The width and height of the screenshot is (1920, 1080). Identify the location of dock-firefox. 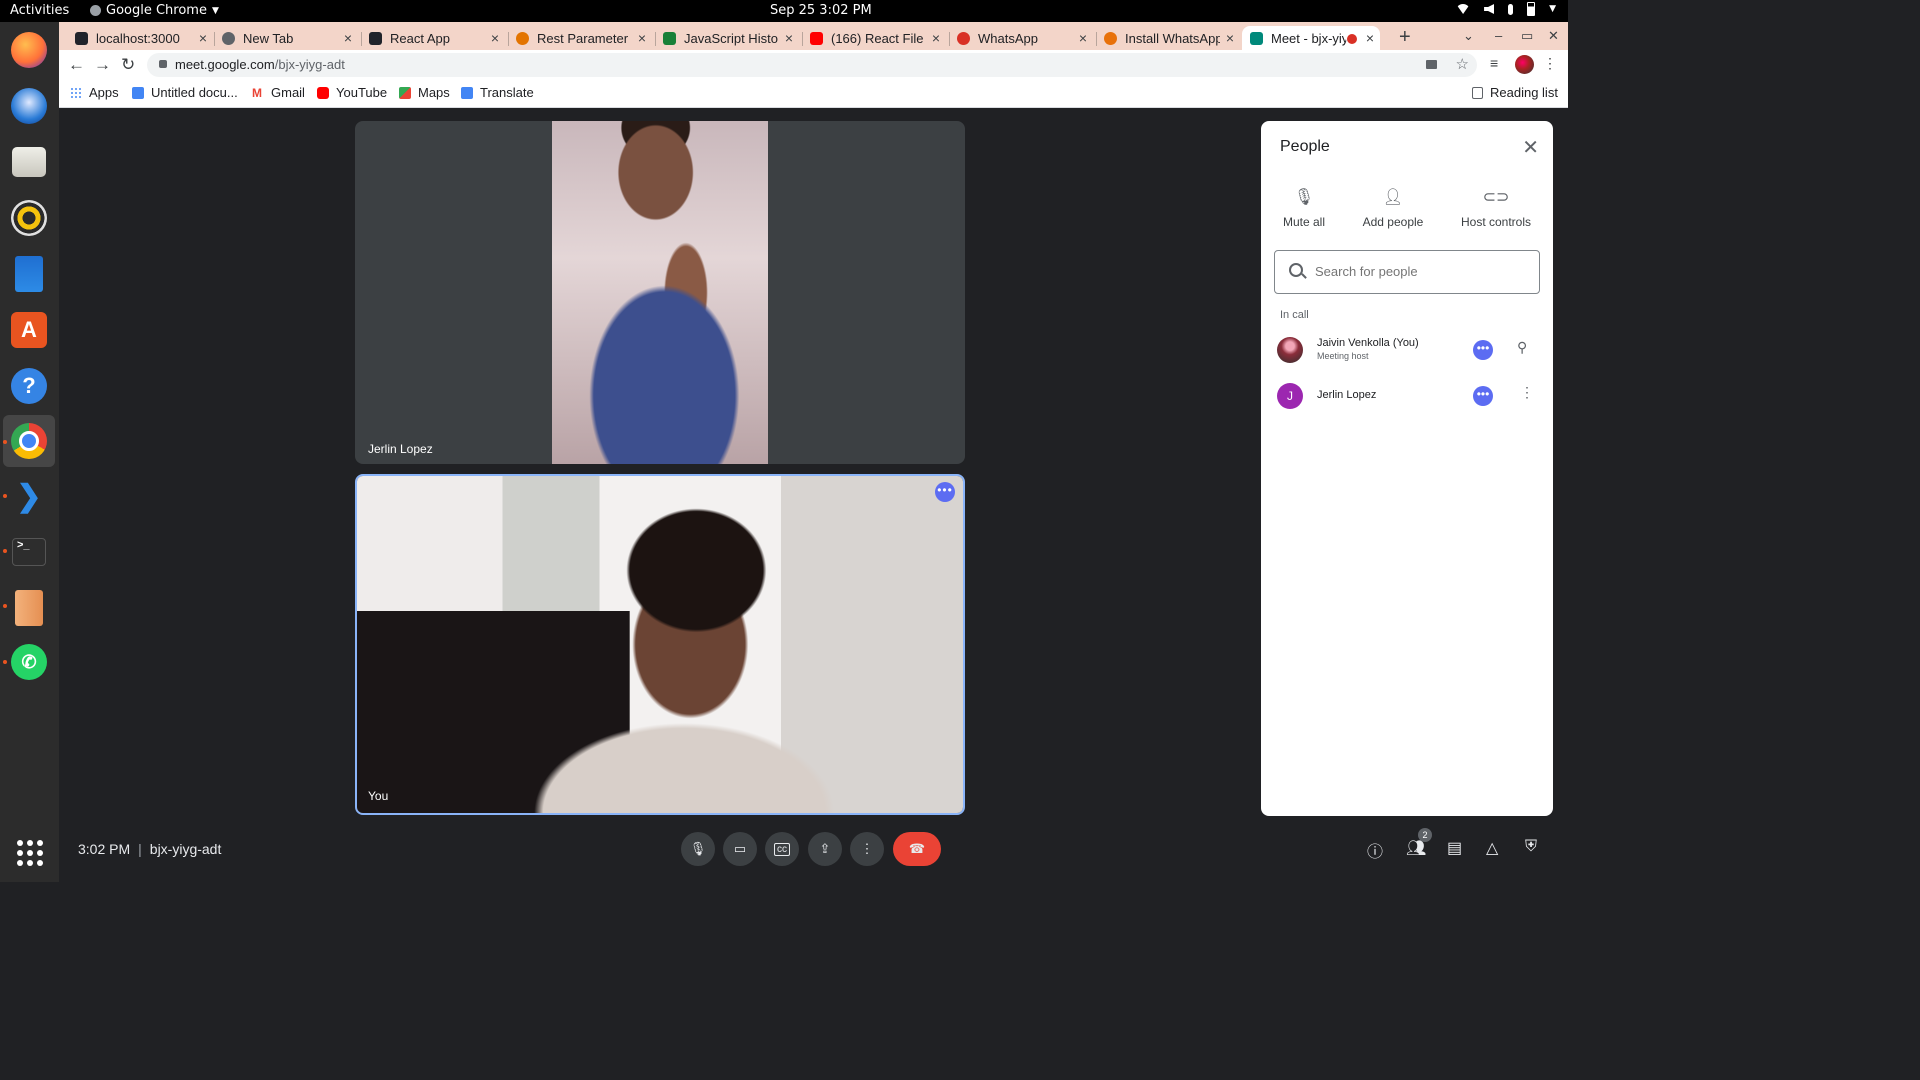
(29, 50).